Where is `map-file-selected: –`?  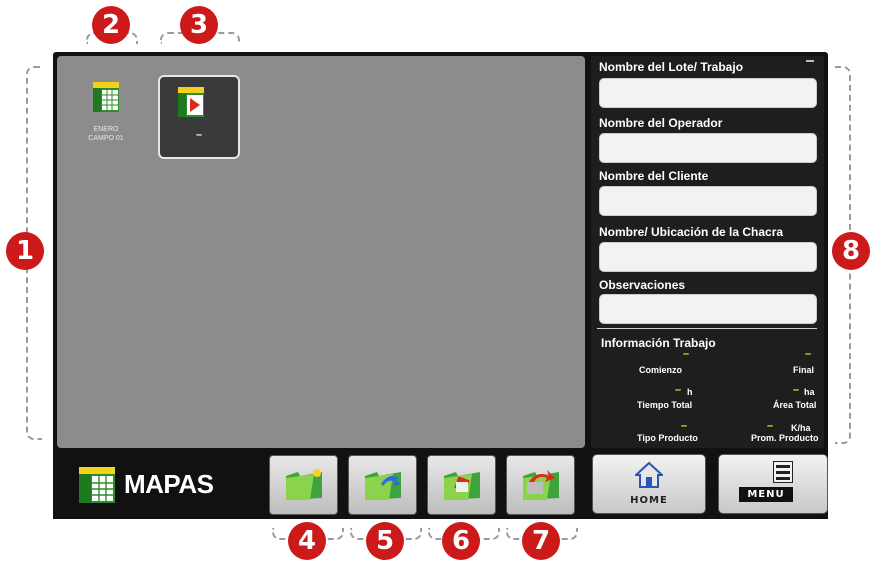 map-file-selected: – is located at coordinates (199, 117).